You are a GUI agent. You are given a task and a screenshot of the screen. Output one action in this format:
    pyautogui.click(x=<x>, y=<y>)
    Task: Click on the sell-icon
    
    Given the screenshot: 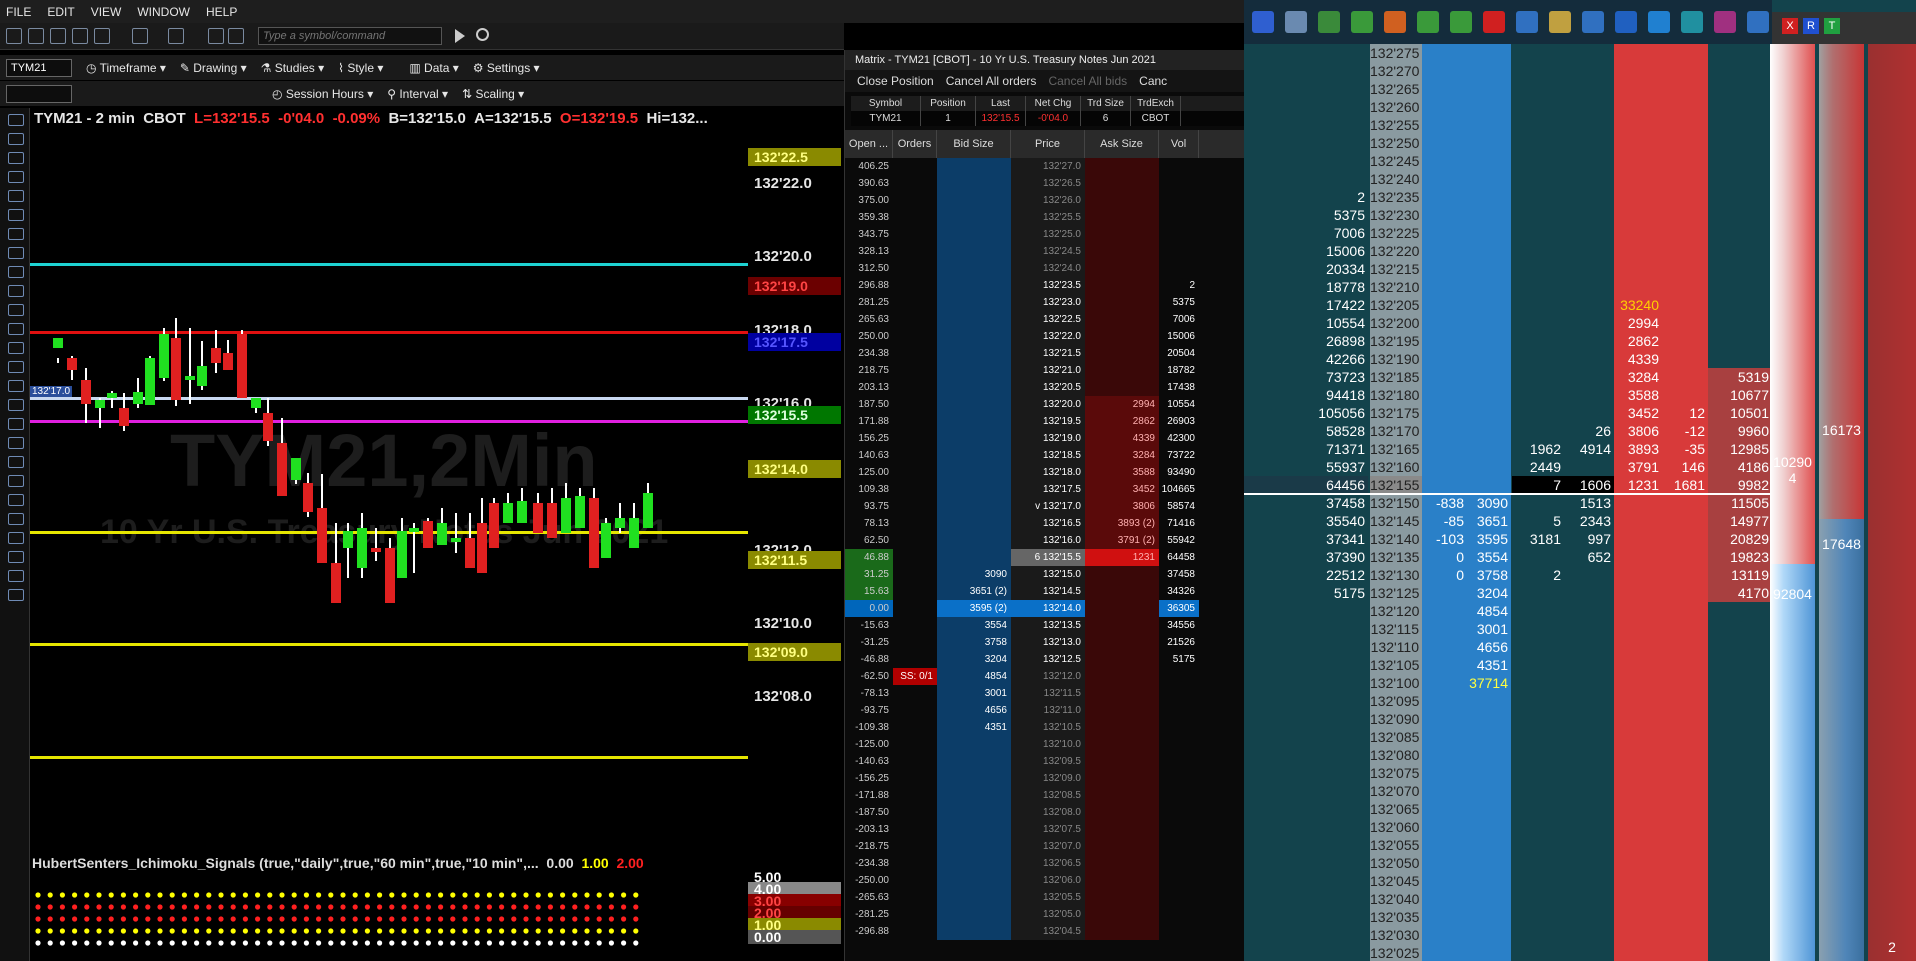 What is the action you would take?
    pyautogui.click(x=1461, y=22)
    